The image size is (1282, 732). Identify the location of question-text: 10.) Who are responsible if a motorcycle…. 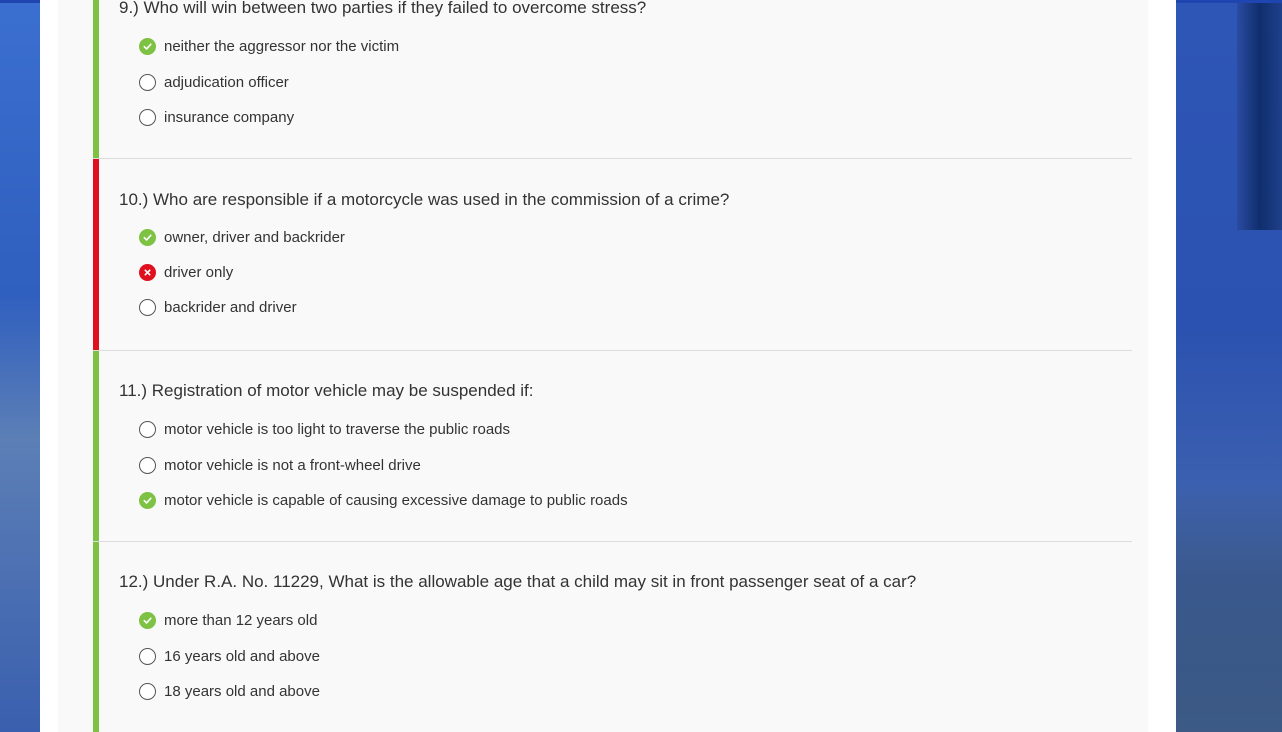
(424, 199).